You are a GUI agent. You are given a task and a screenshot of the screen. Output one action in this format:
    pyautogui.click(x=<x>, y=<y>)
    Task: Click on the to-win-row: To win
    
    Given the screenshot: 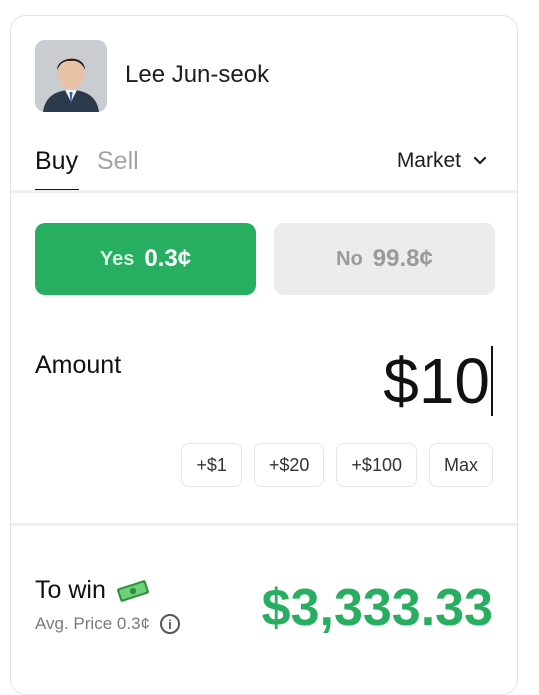 What is the action you would take?
    pyautogui.click(x=92, y=590)
    